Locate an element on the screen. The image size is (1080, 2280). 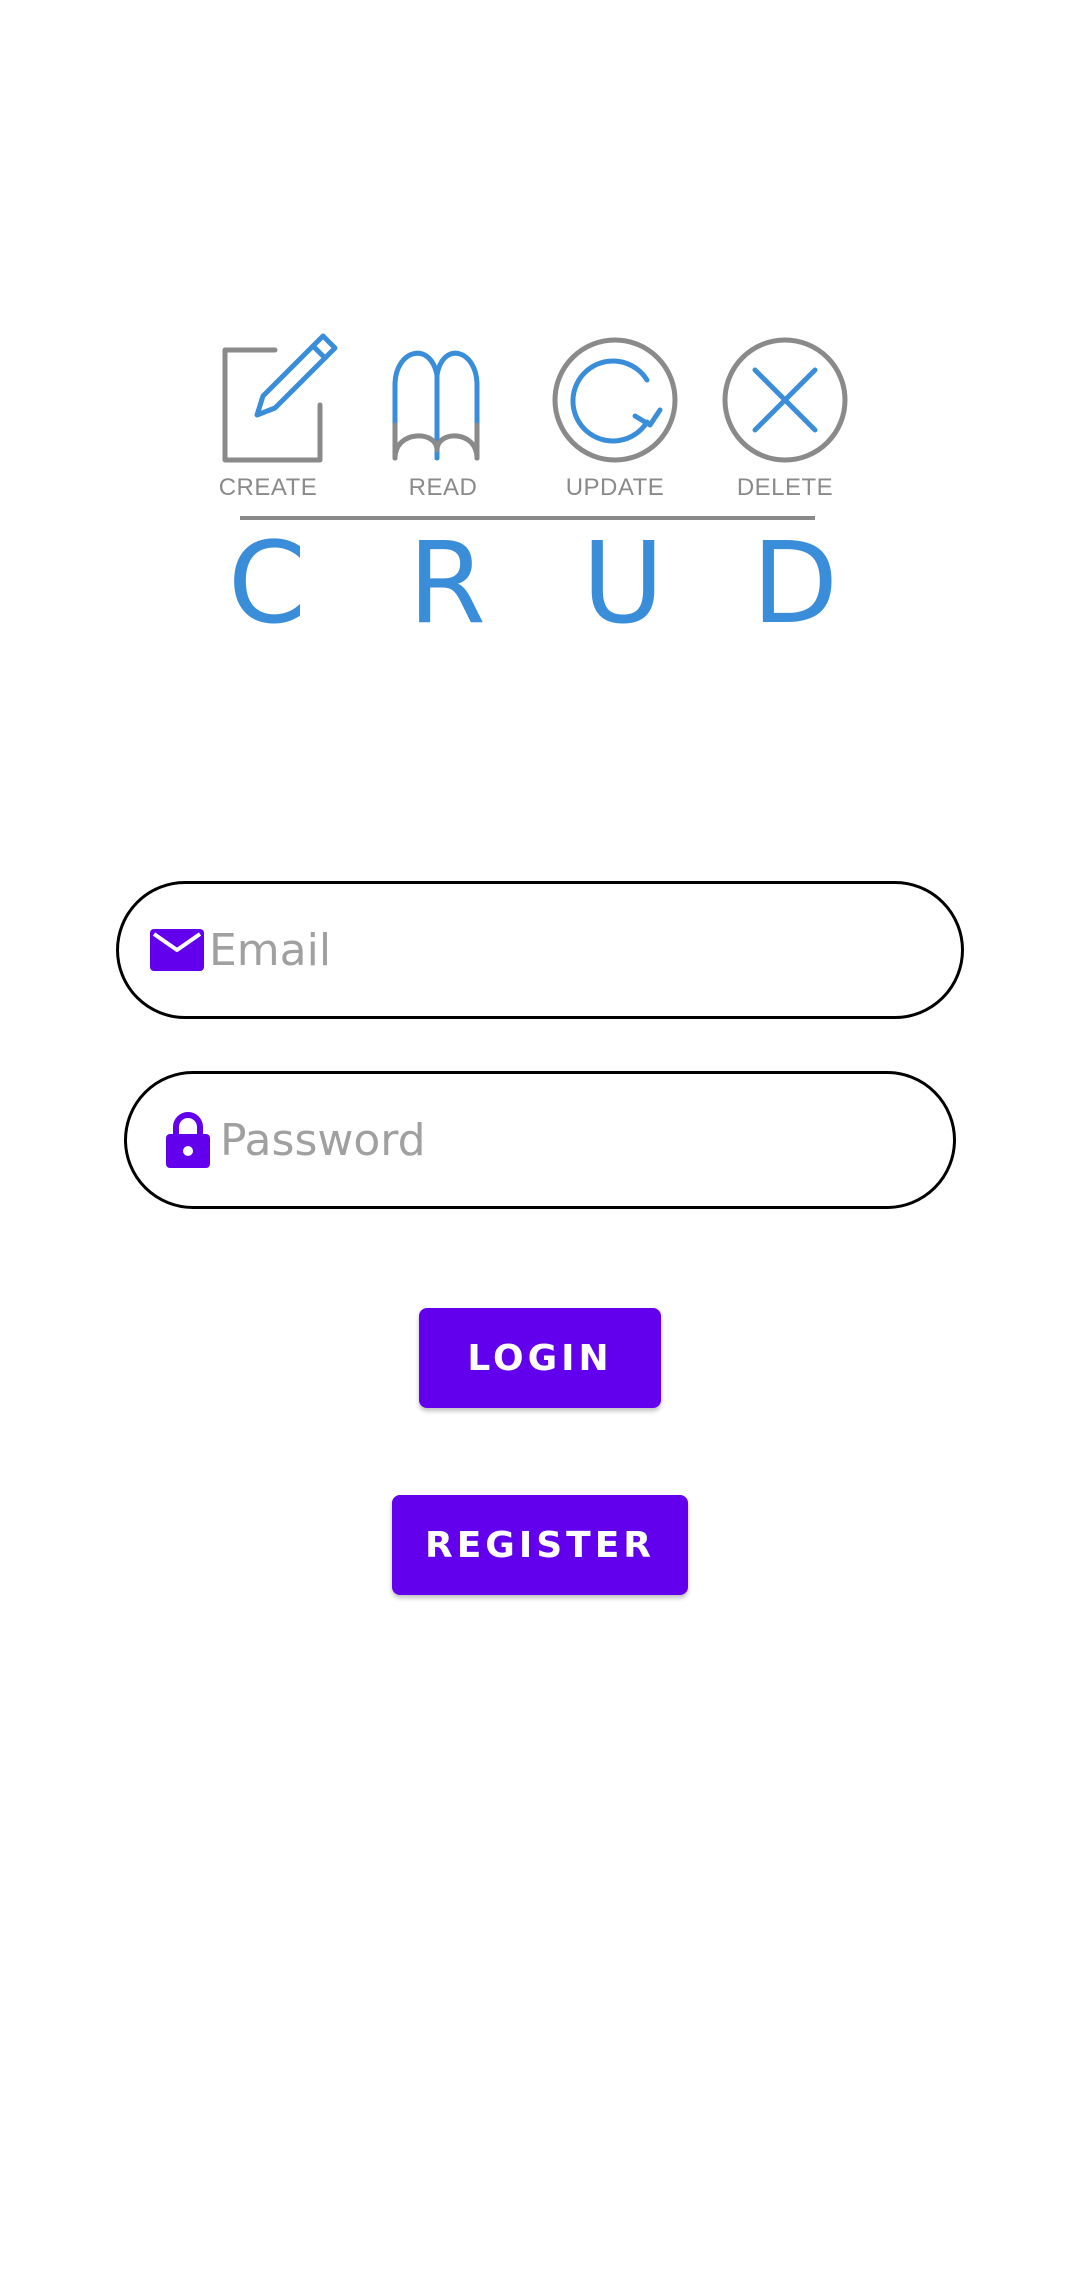
email-field is located at coordinates (540, 950).